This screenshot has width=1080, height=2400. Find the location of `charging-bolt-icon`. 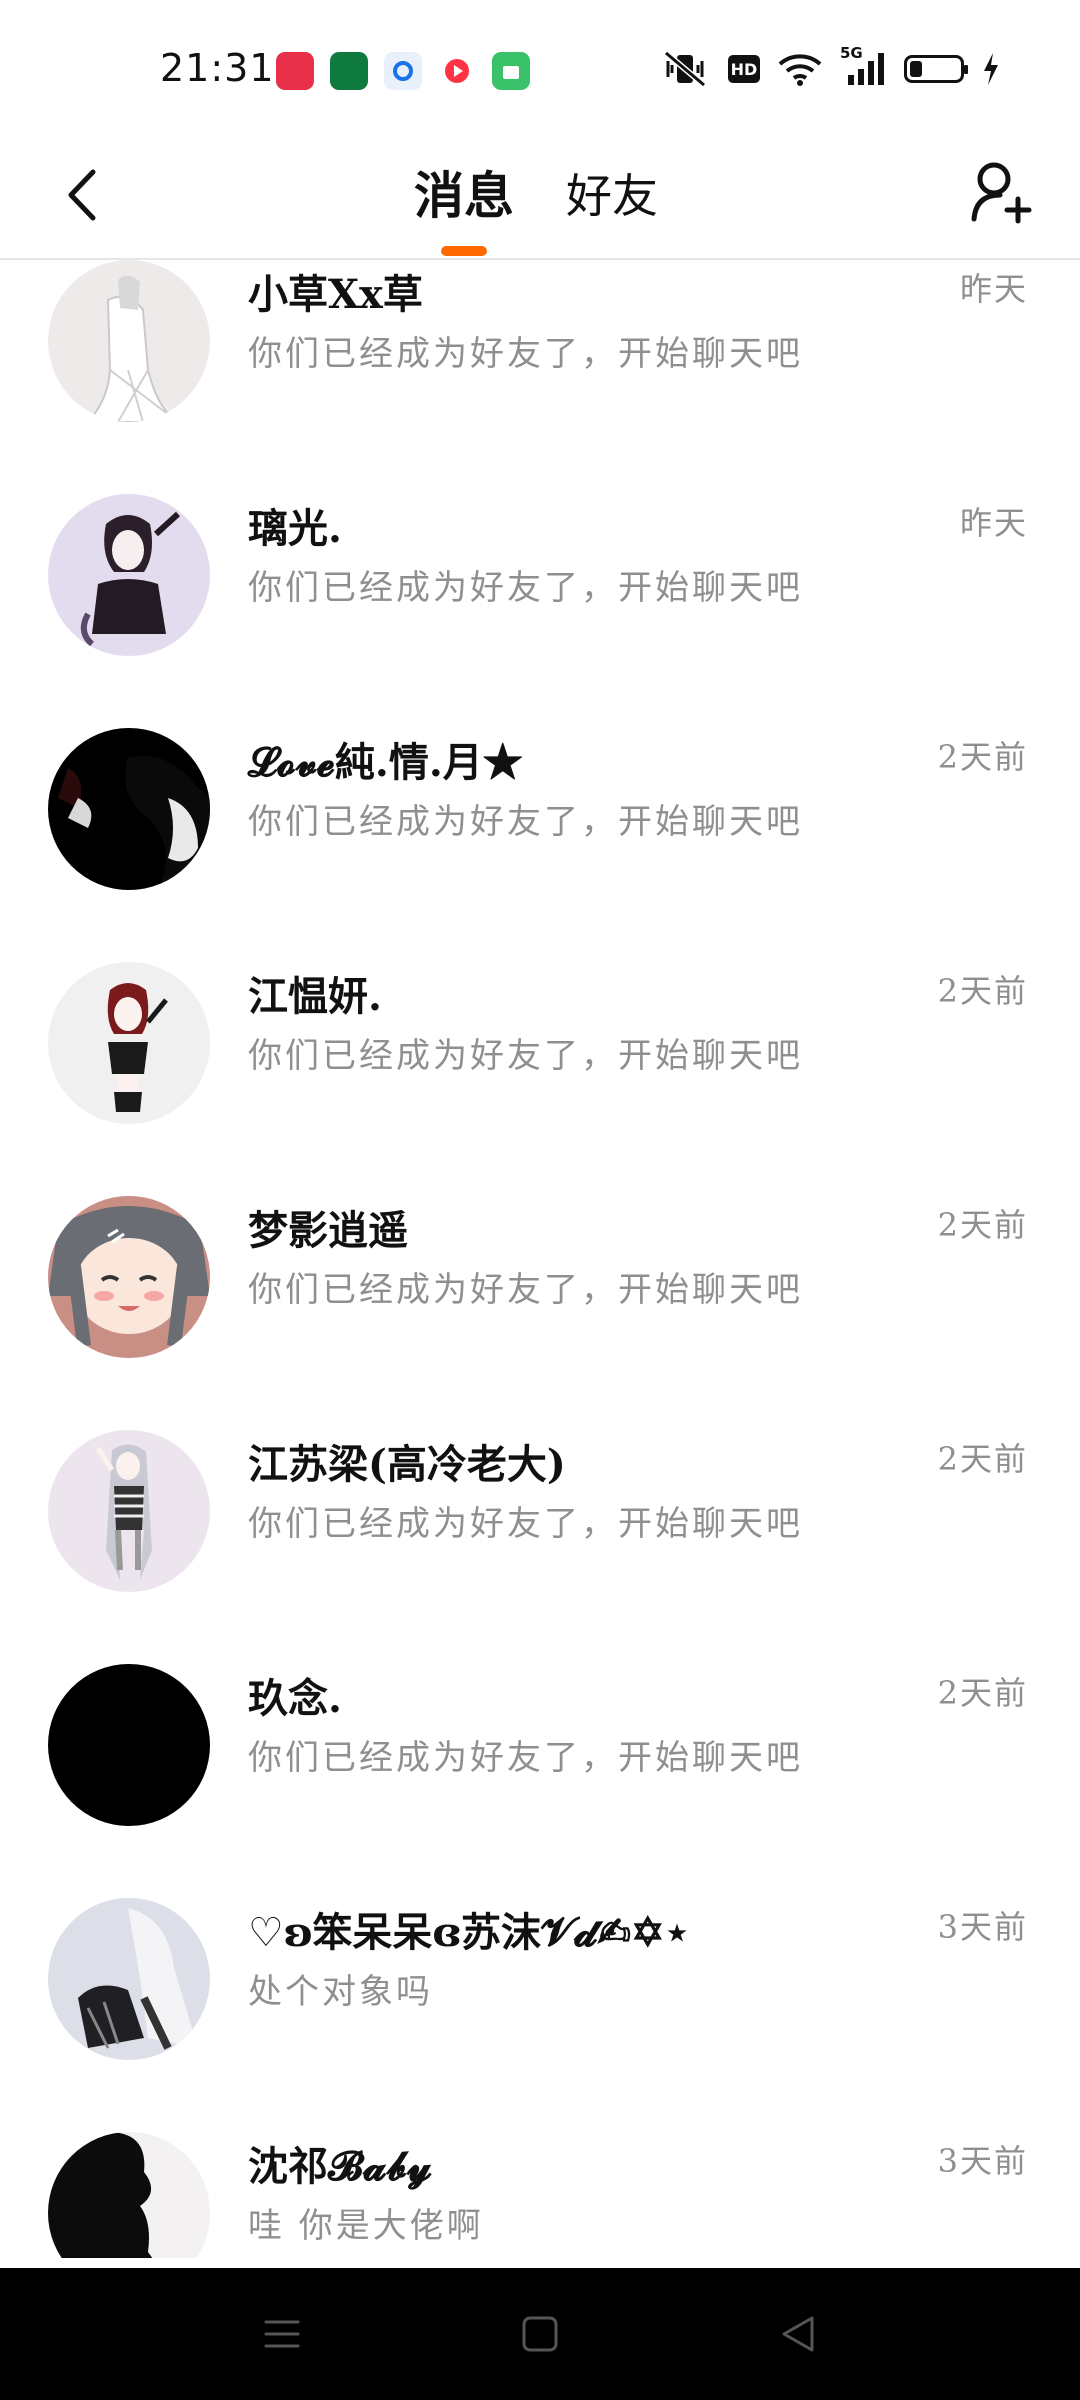

charging-bolt-icon is located at coordinates (991, 69).